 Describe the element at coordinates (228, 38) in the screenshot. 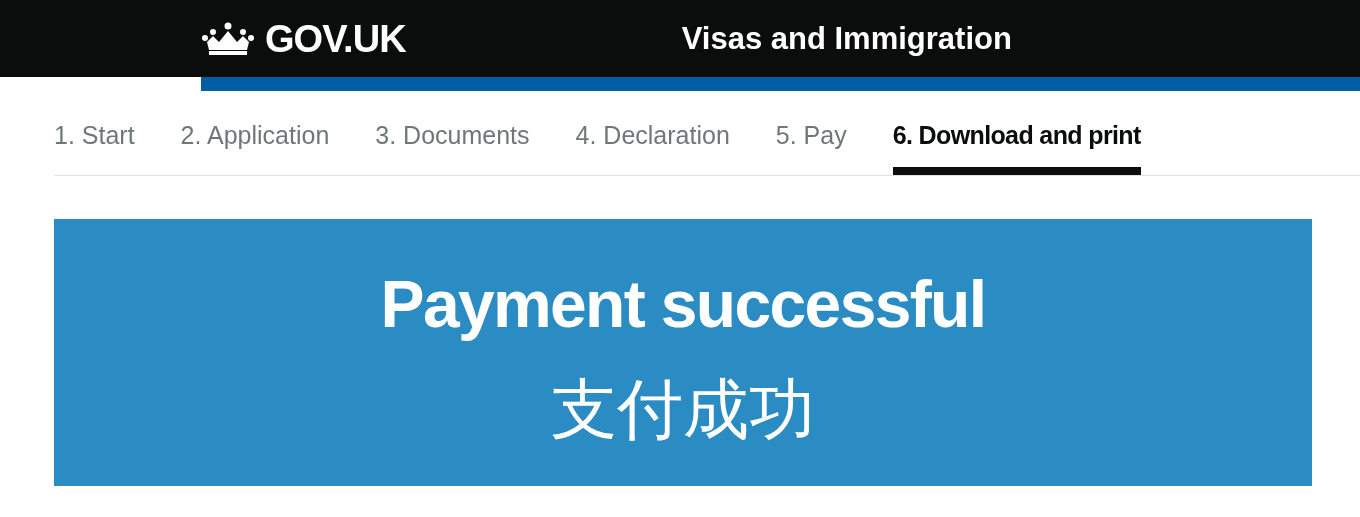

I see `crown-icon` at that location.